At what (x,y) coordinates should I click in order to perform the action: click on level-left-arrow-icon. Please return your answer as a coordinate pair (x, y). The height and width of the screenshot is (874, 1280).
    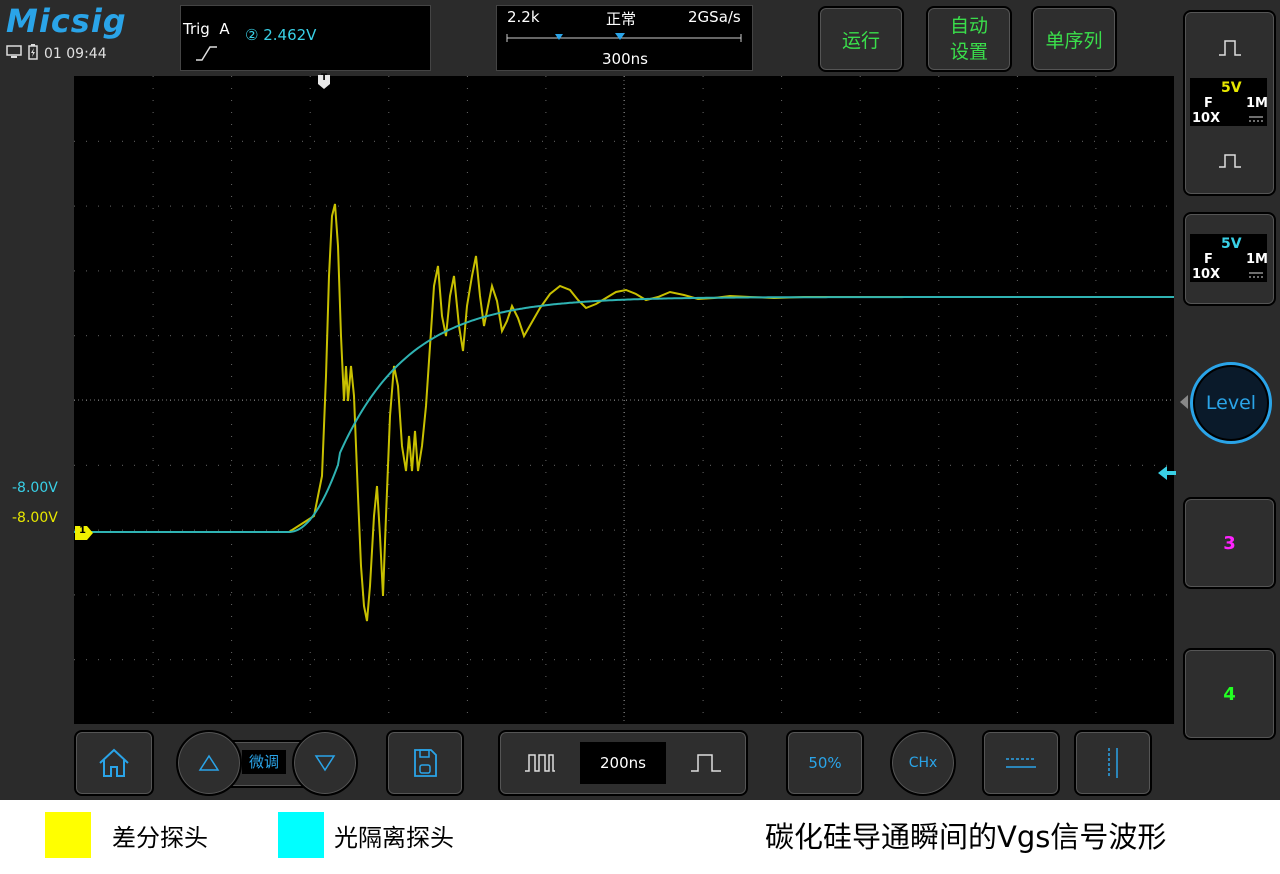
    Looking at the image, I should click on (1184, 403).